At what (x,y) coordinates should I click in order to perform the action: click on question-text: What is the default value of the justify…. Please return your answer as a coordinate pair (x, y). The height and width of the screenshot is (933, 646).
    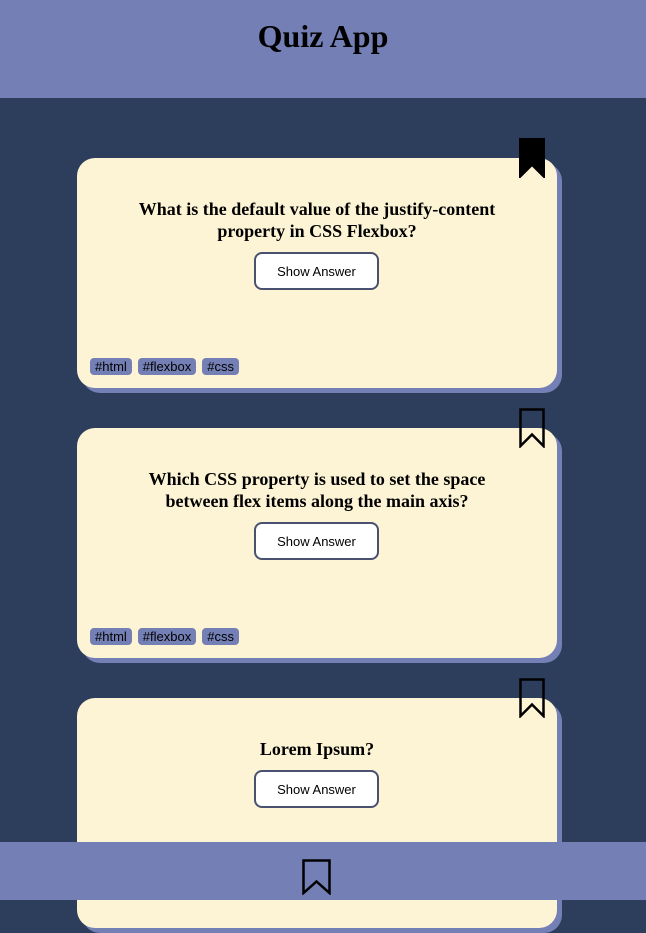
    Looking at the image, I should click on (317, 220).